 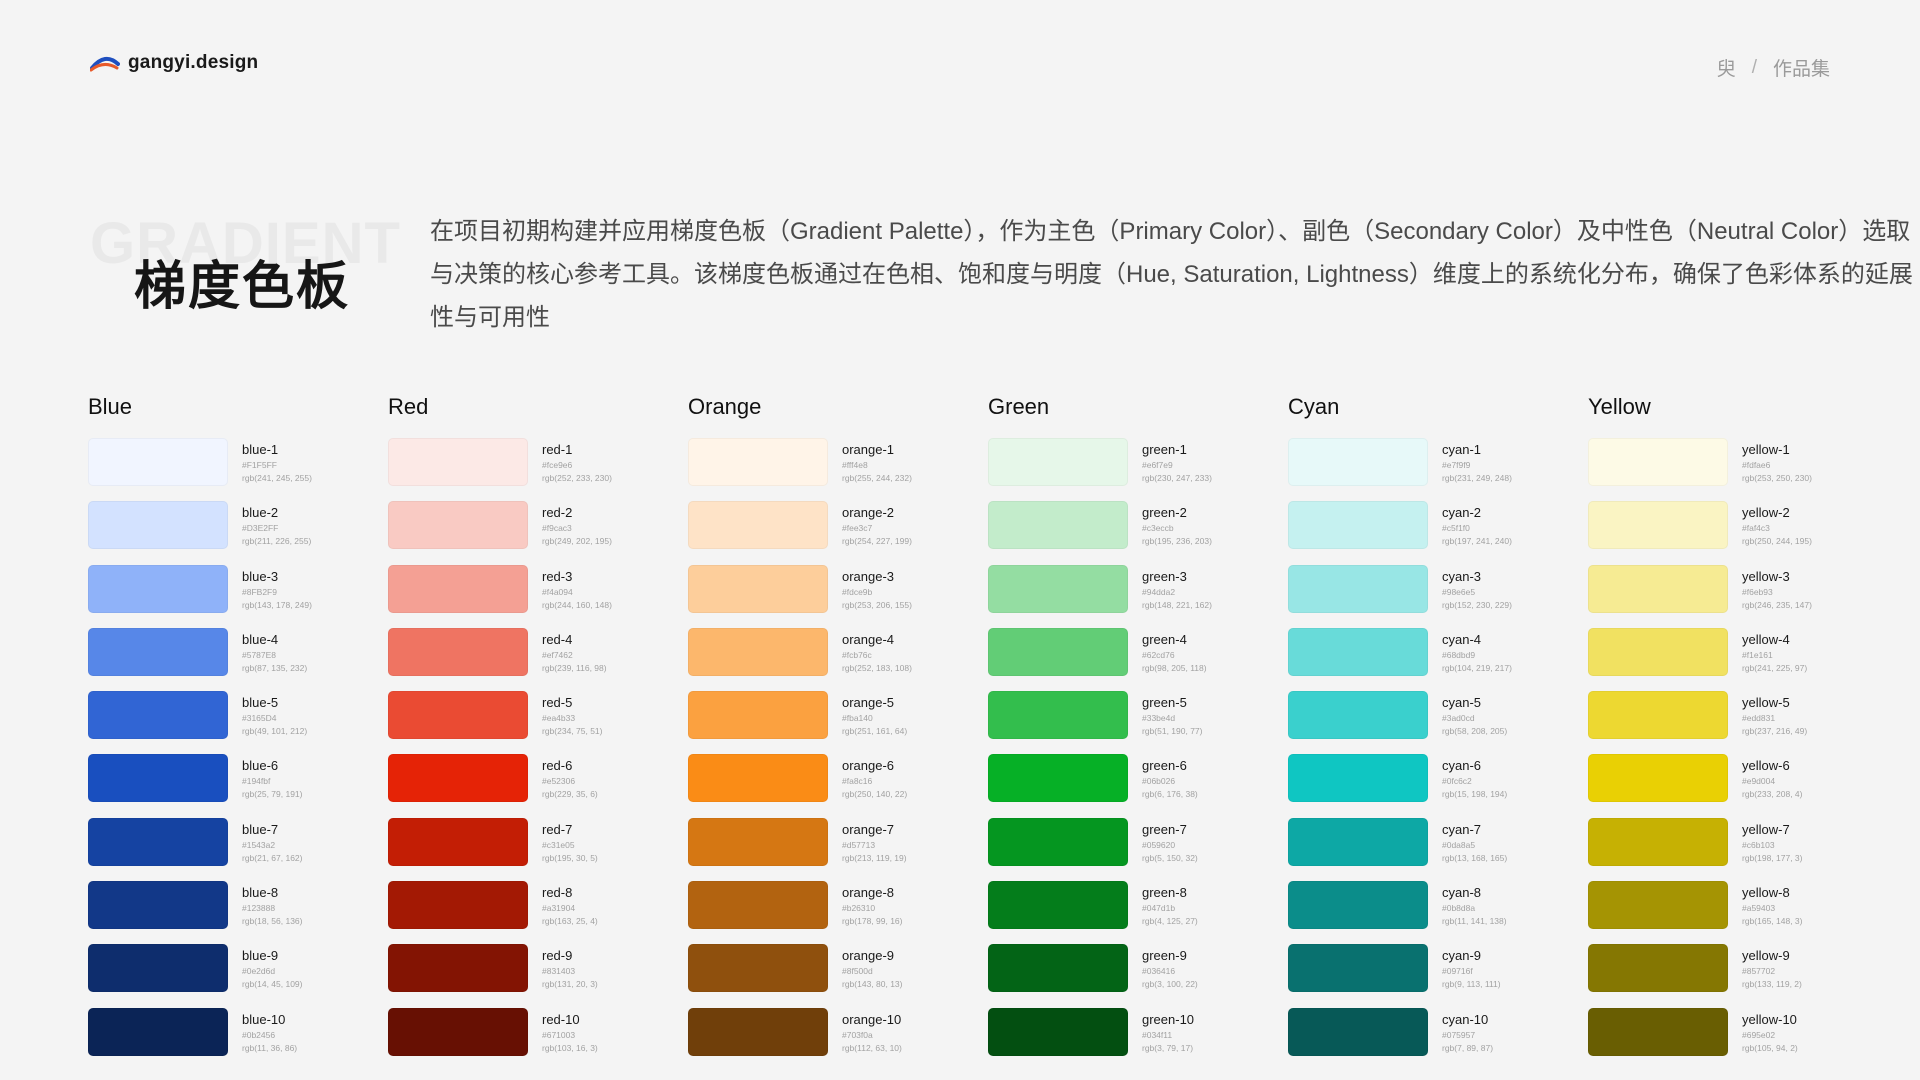 What do you see at coordinates (574, 667) in the screenshot?
I see `swatch-rgb: rgb(239, 116, 98)` at bounding box center [574, 667].